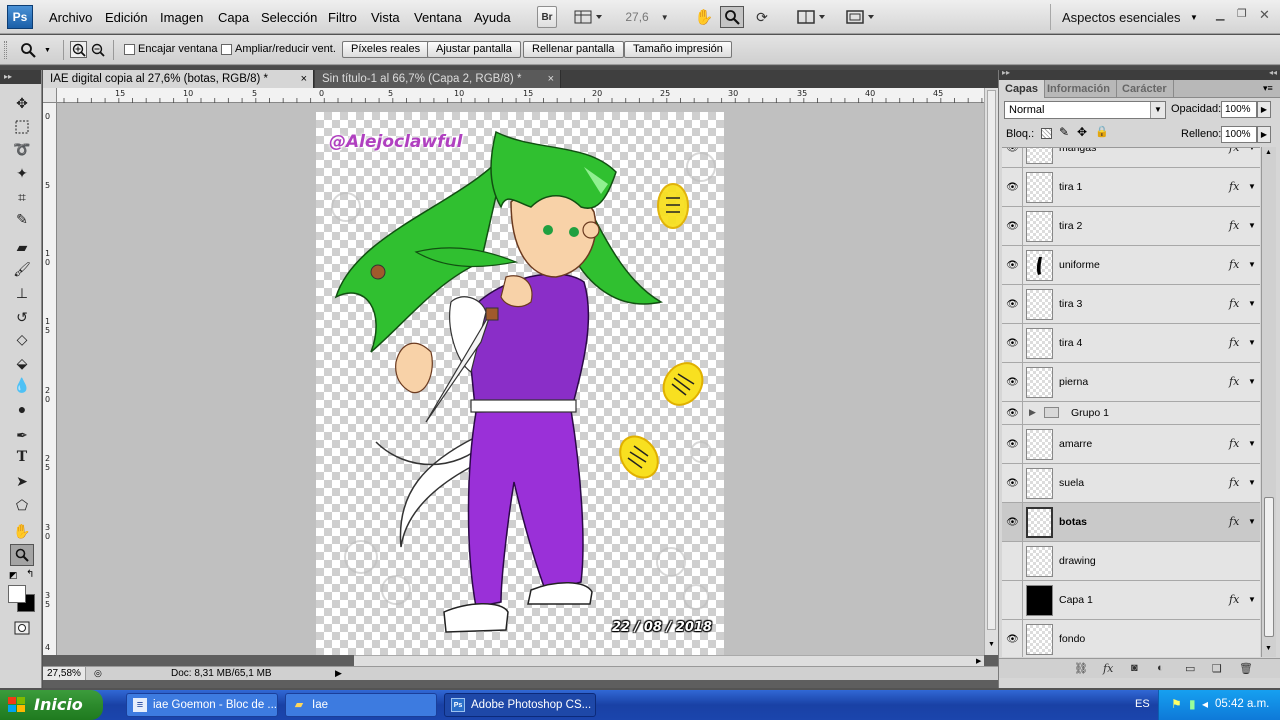 The width and height of the screenshot is (1280, 720). Describe the element at coordinates (1077, 151) in the screenshot. I see `layer-name: mangas` at that location.